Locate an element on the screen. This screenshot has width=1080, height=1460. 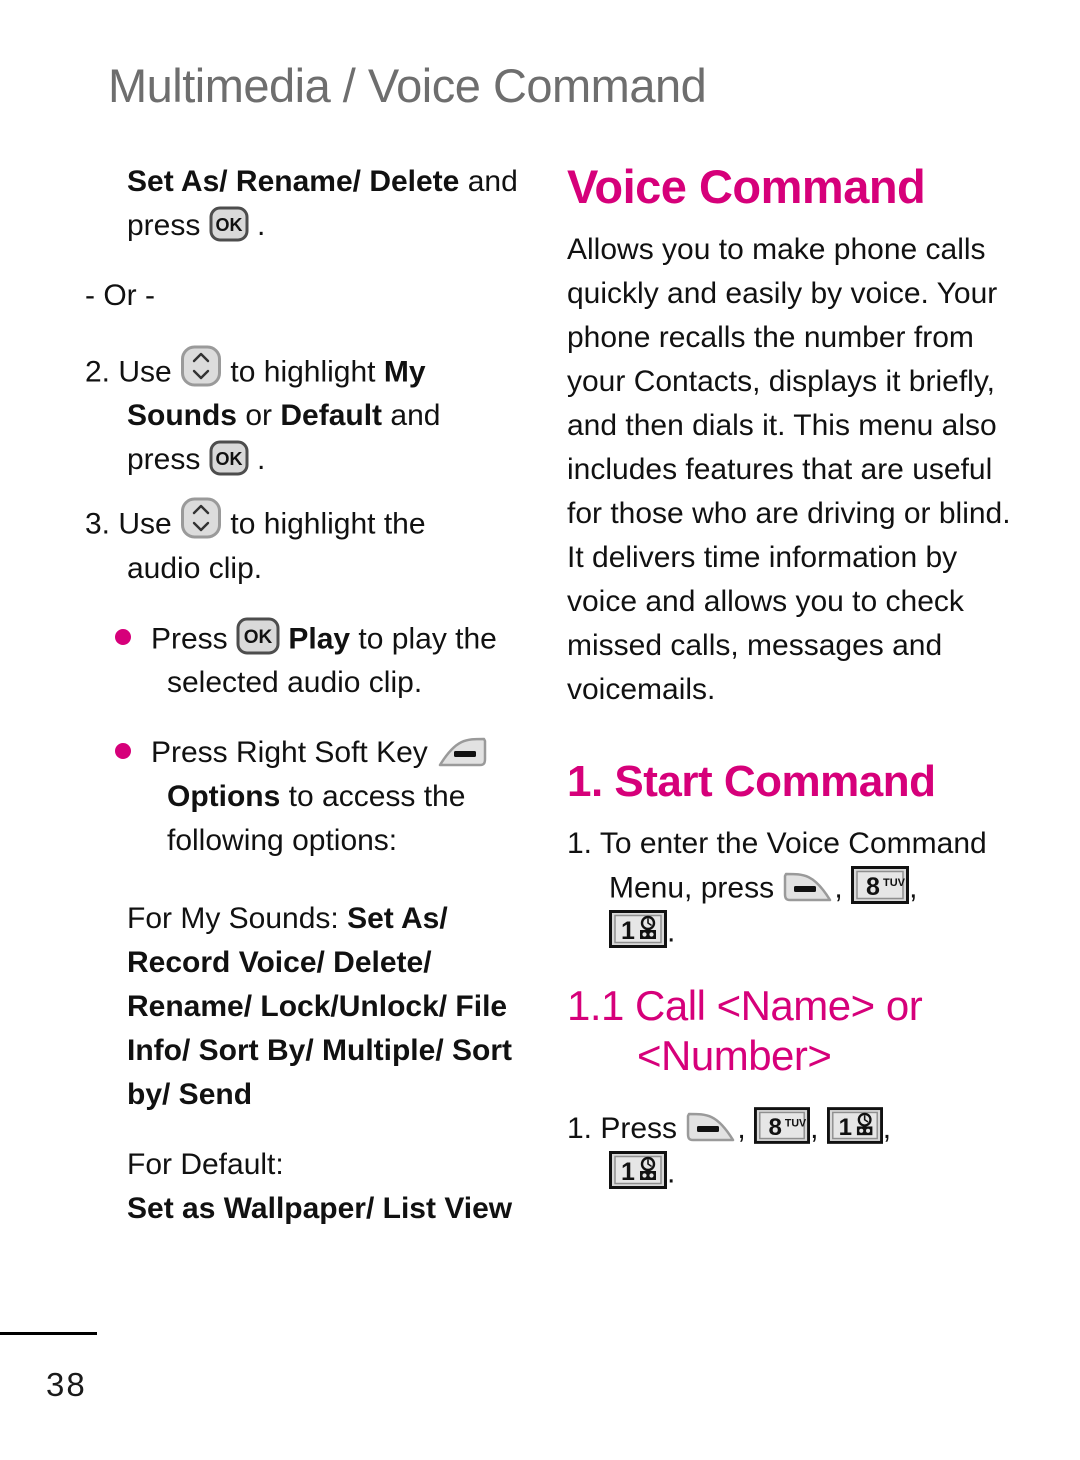
bullet-options-post: to access the is located at coordinates (373, 797).